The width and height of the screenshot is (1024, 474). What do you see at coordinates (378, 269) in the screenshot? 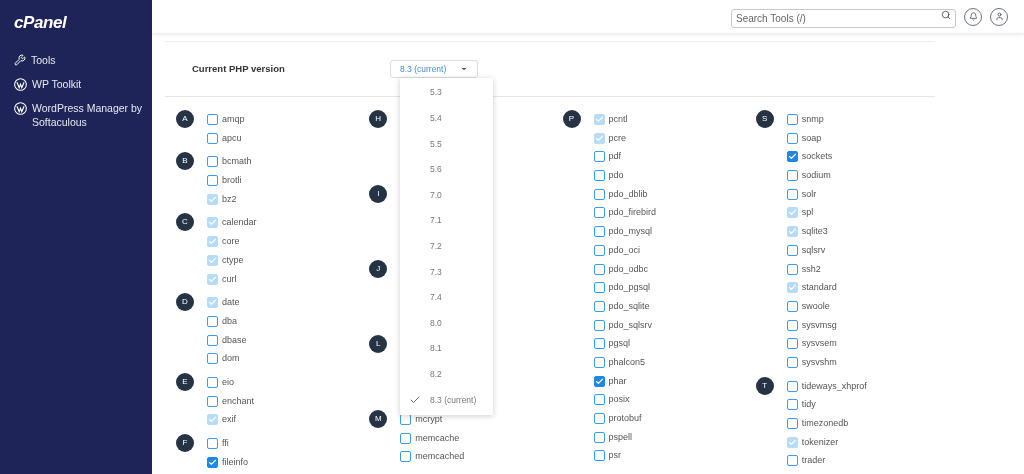
I see `letter-badge: J` at bounding box center [378, 269].